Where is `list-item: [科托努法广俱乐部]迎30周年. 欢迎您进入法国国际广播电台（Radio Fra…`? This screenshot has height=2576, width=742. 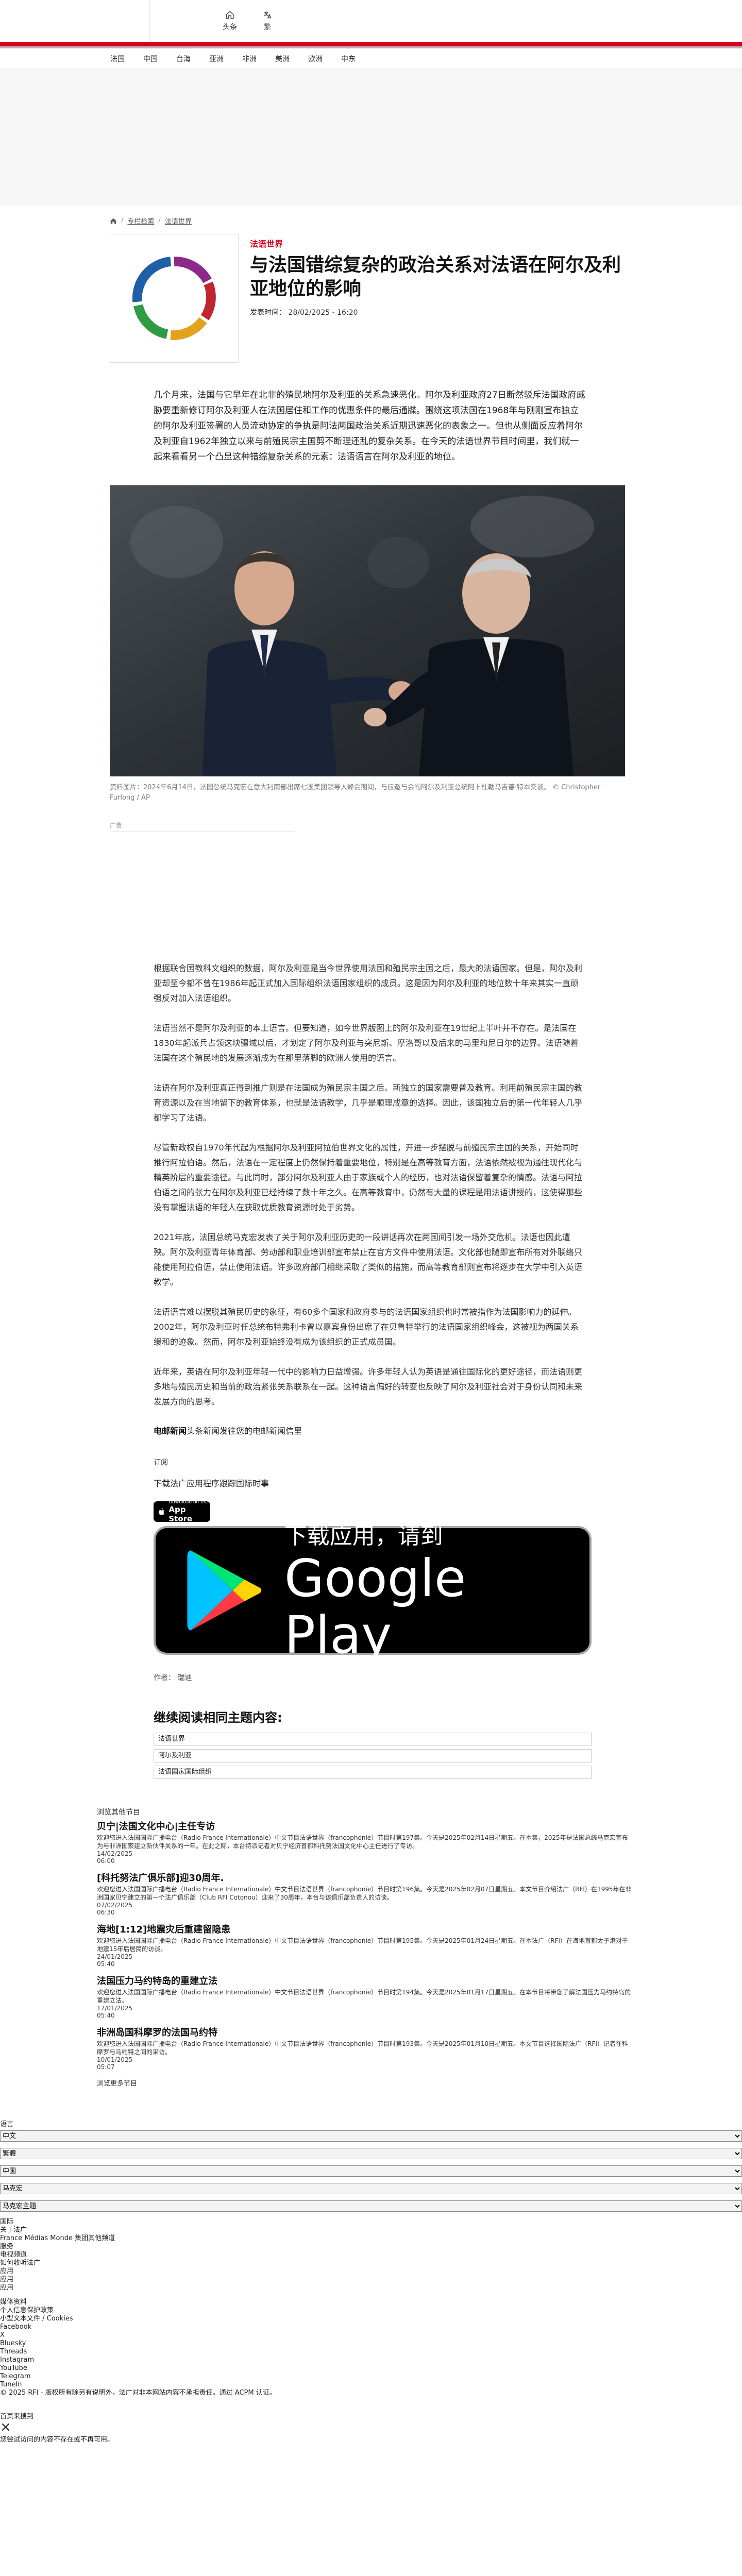 list-item: [科托努法广俱乐部]迎30周年. 欢迎您进入法国国际广播电台（Radio Fra… is located at coordinates (365, 1894).